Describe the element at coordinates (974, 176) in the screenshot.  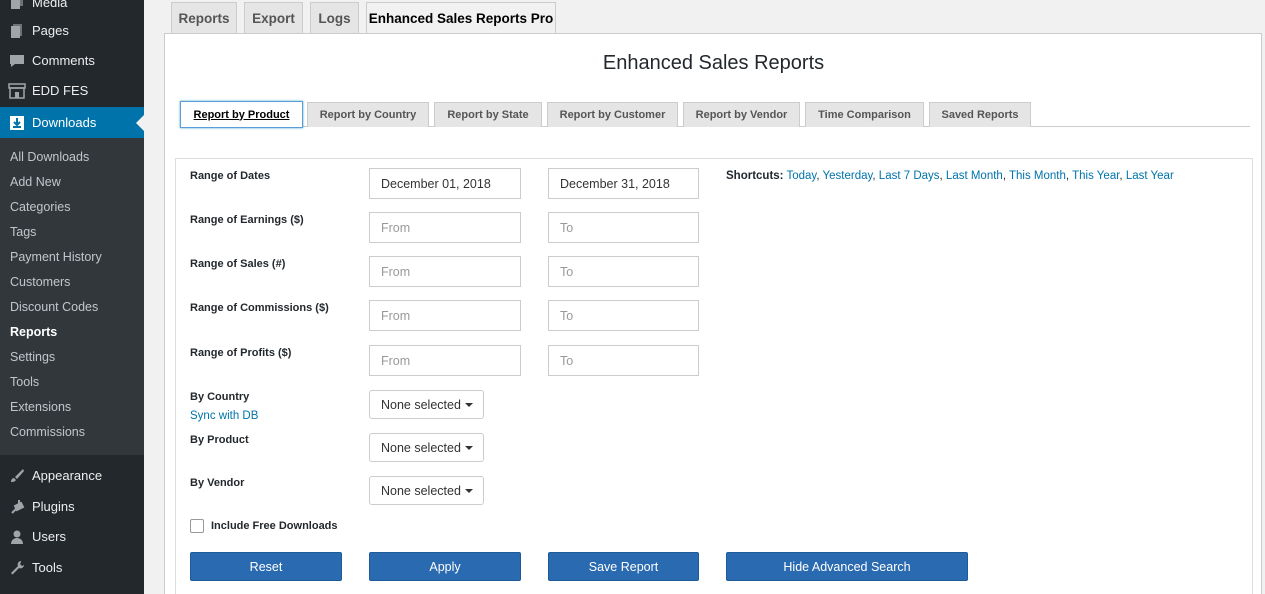
I see `shortcut-last-month: Last Month` at that location.